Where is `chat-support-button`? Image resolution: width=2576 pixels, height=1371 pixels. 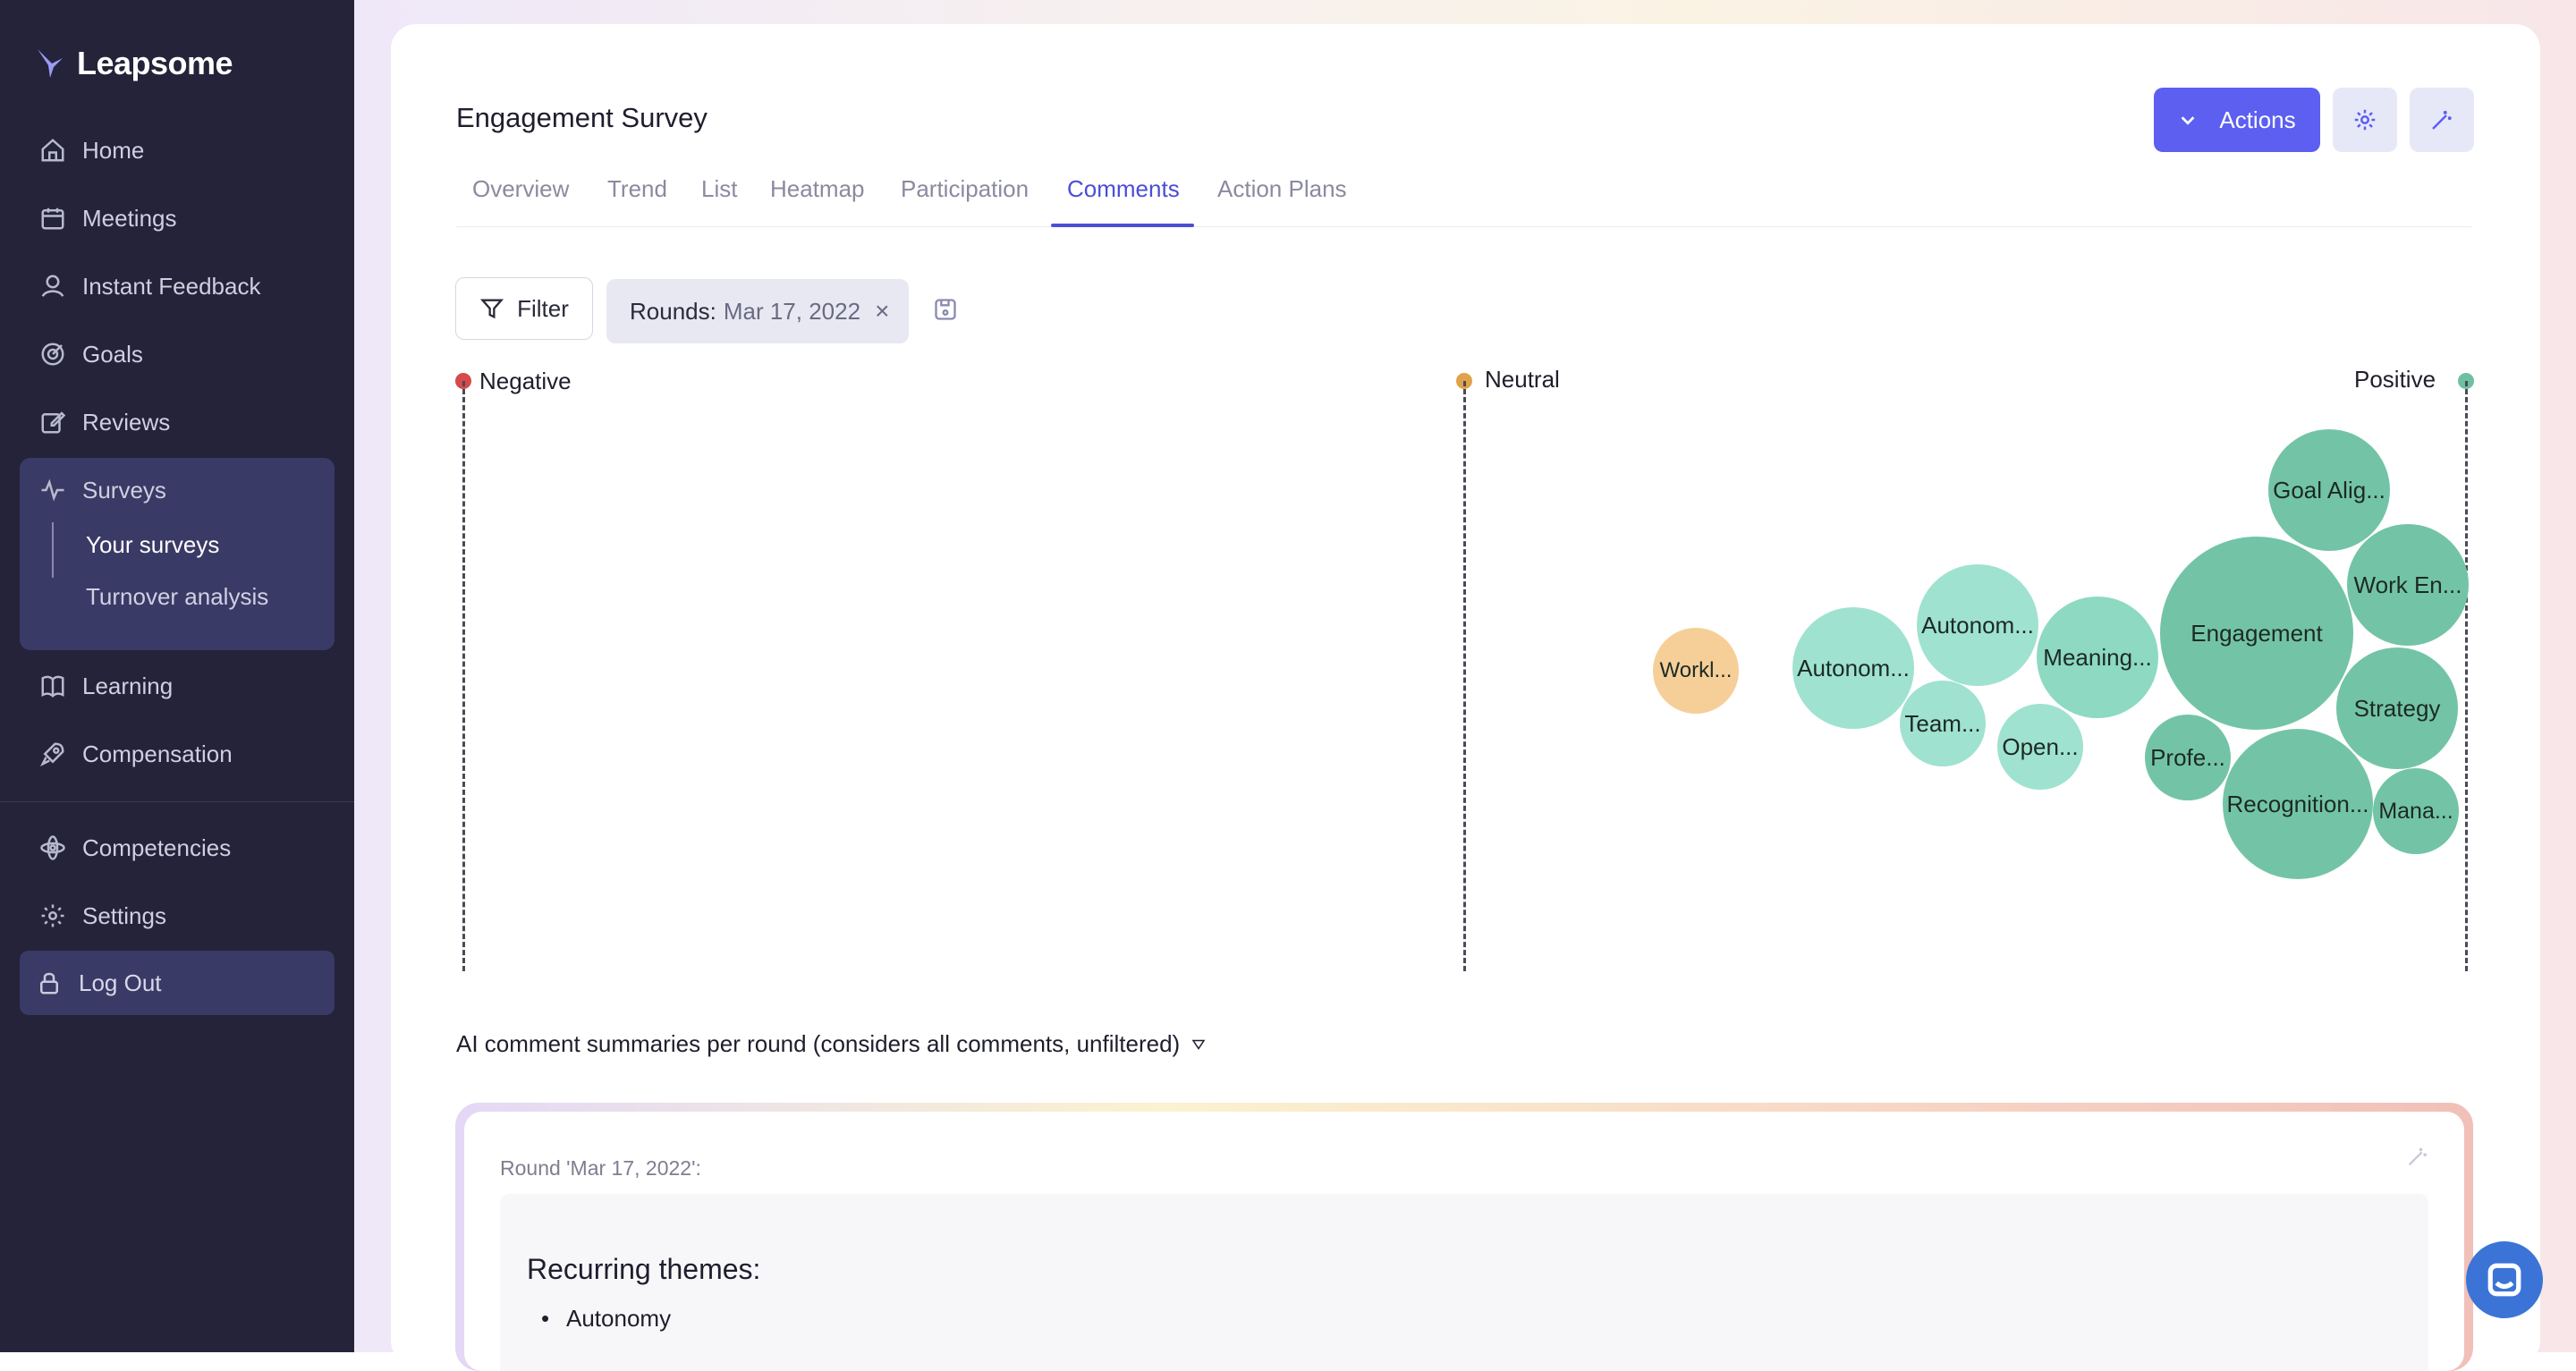
chat-support-button is located at coordinates (2504, 1279).